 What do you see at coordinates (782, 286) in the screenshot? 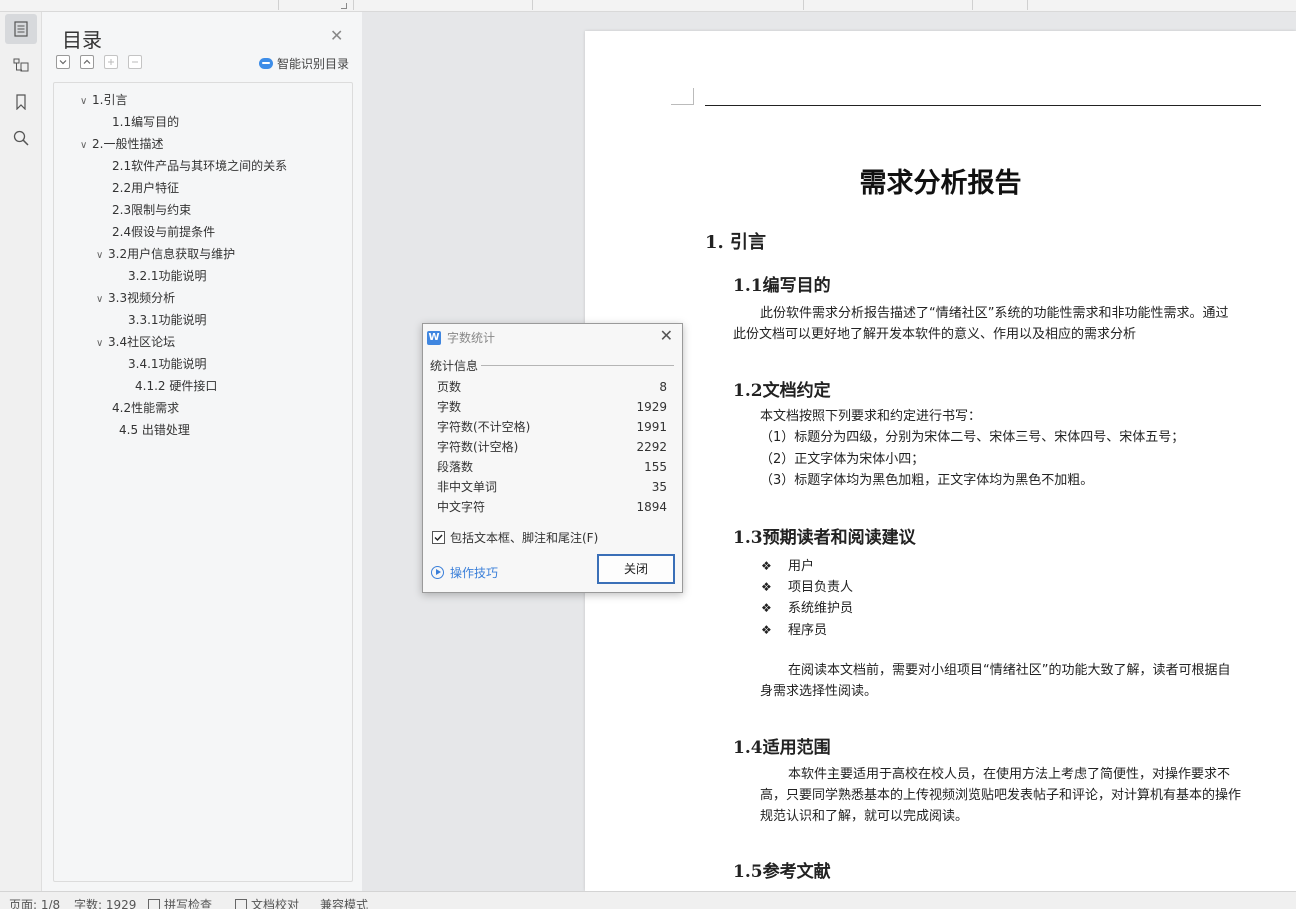
I see `heading-2: 1.1编写目的` at bounding box center [782, 286].